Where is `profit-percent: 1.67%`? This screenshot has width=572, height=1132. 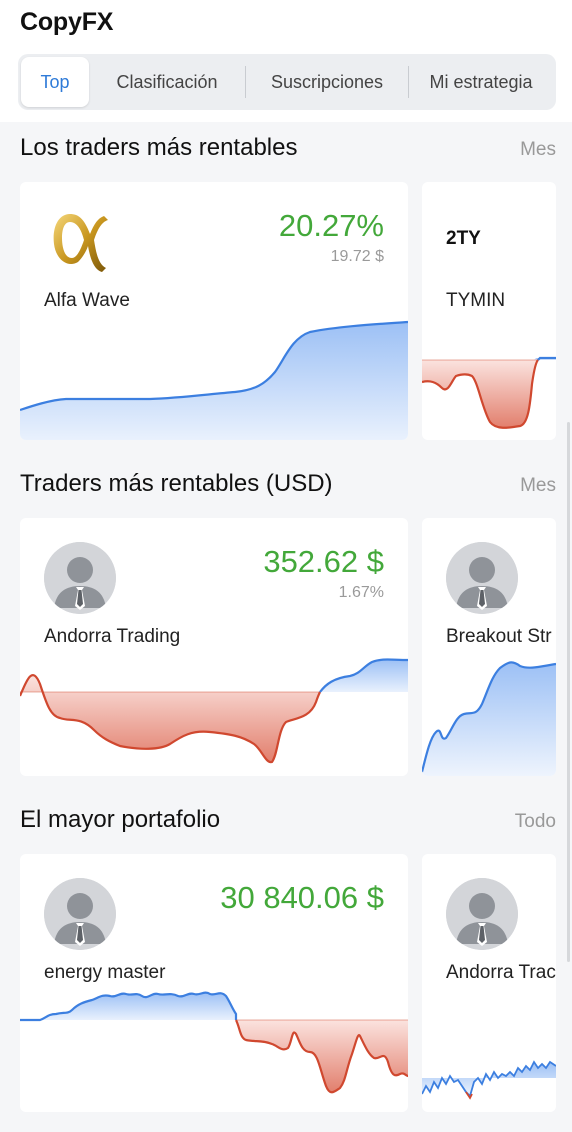
profit-percent: 1.67% is located at coordinates (361, 592).